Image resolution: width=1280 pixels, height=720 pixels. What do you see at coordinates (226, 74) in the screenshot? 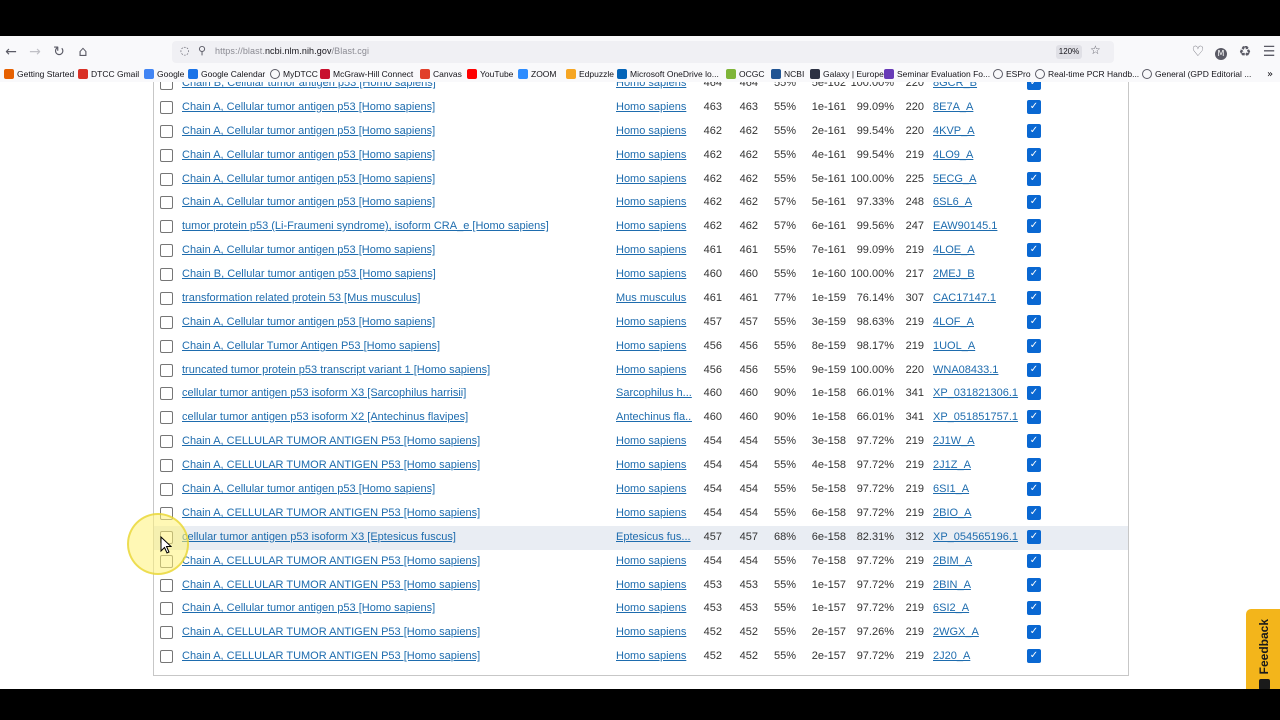
I see `bookmark-item: Google Calendar` at bounding box center [226, 74].